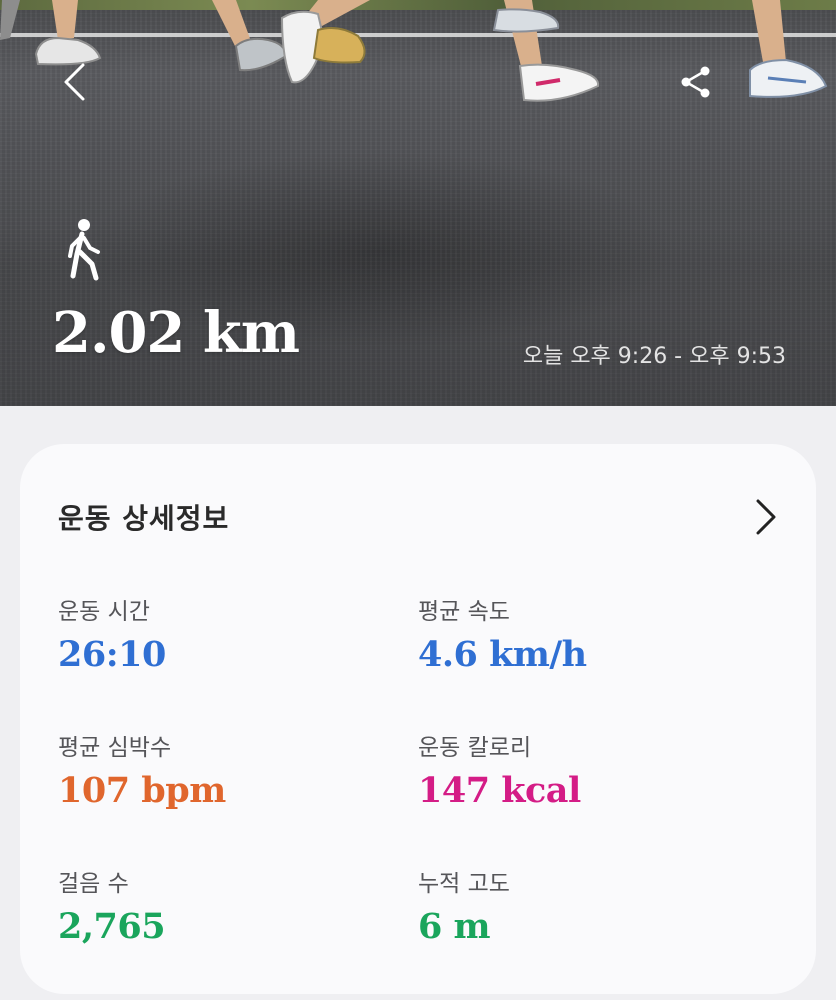 This screenshot has width=836, height=1000. Describe the element at coordinates (764, 517) in the screenshot. I see `chevron-right-icon` at that location.